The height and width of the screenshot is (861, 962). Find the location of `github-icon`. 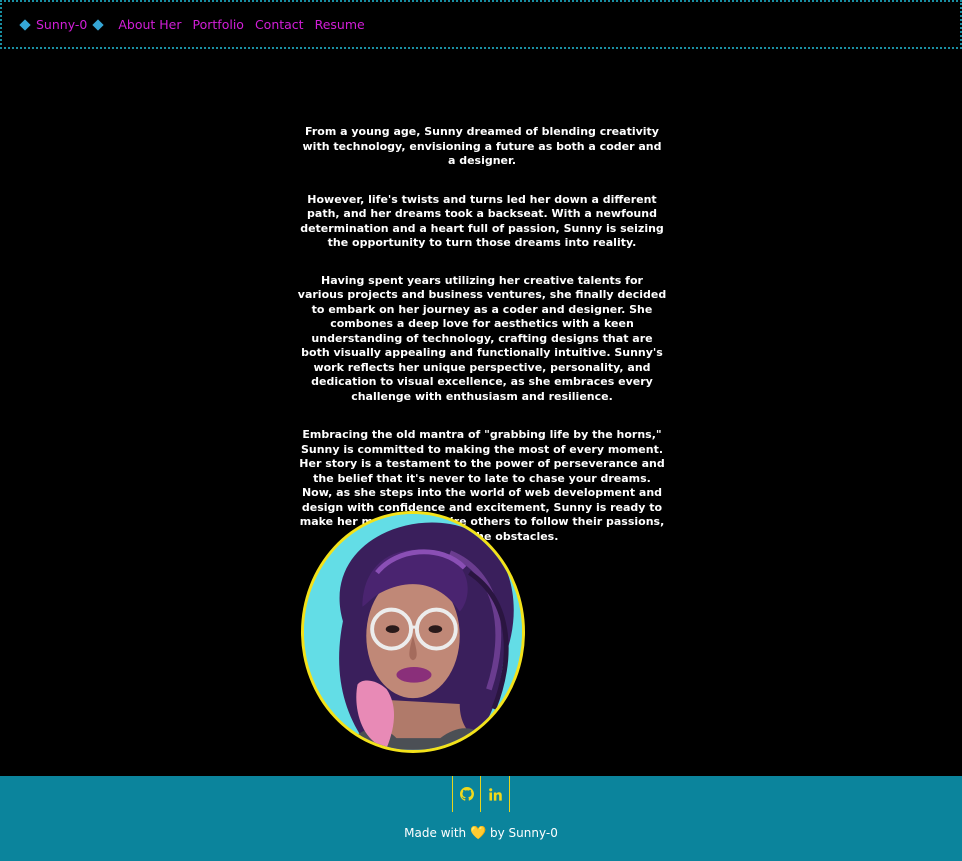

github-icon is located at coordinates (466, 794).